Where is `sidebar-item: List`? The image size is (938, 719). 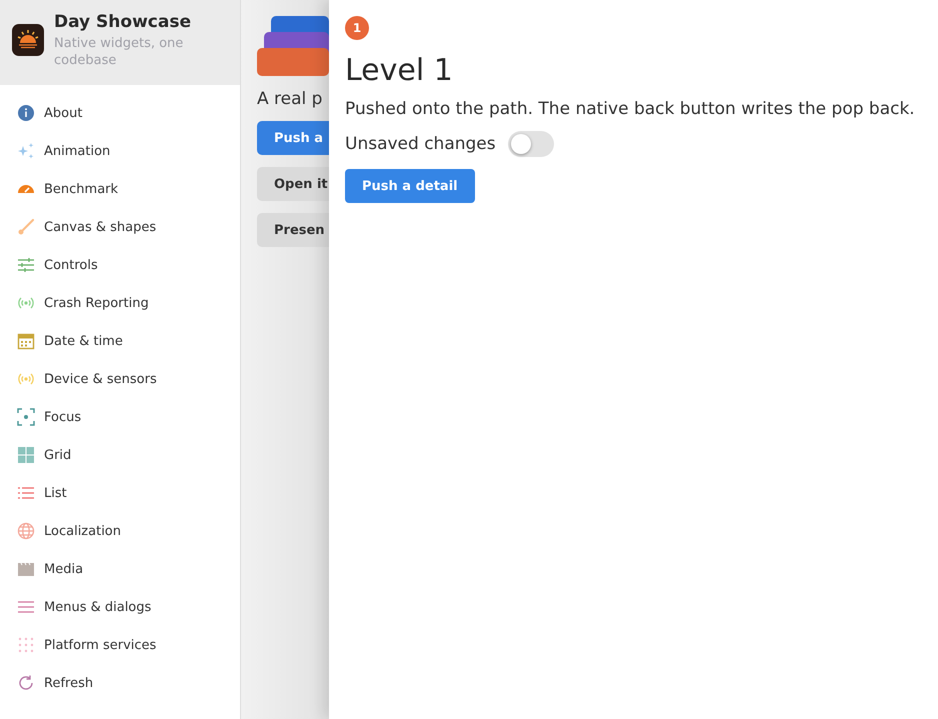 sidebar-item: List is located at coordinates (120, 493).